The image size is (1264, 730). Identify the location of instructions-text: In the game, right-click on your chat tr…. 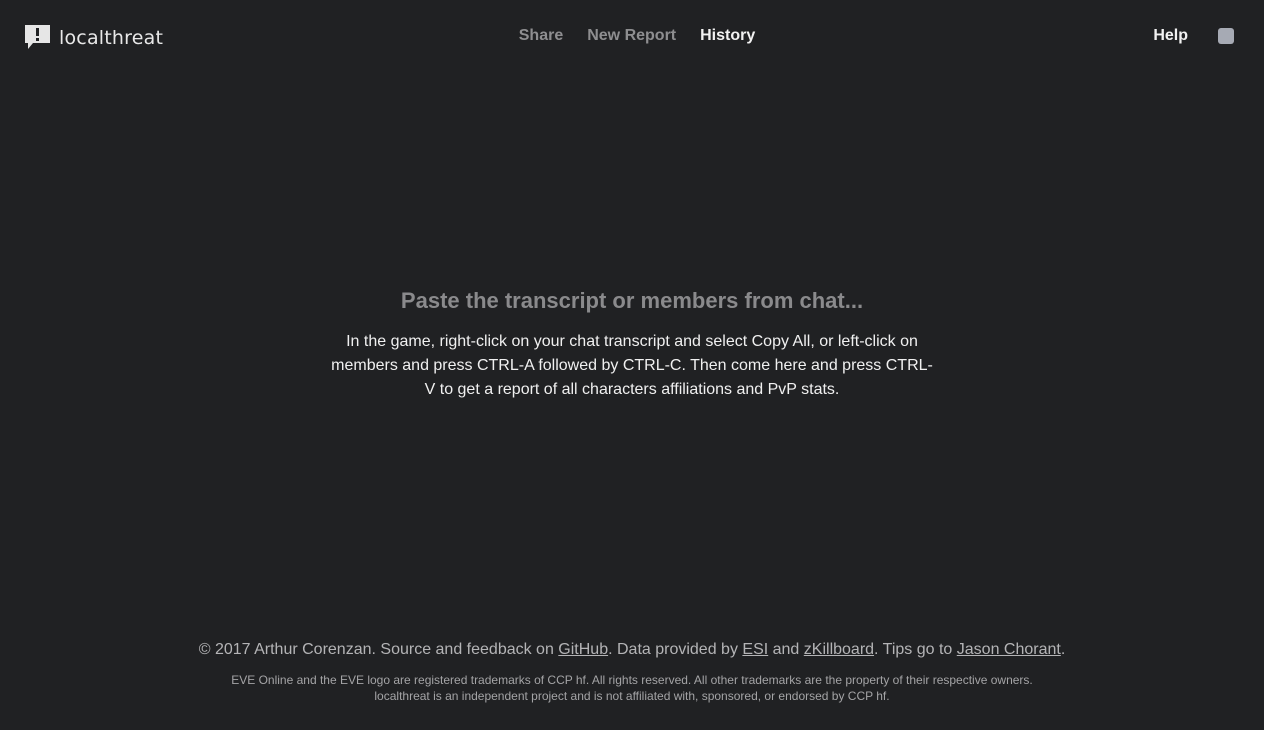
(632, 365).